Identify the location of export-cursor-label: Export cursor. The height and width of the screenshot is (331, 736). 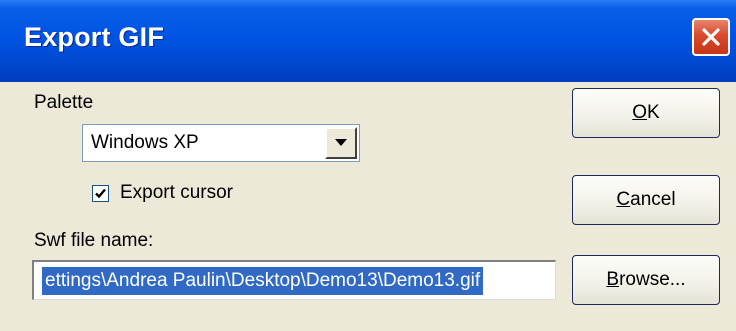
(176, 193).